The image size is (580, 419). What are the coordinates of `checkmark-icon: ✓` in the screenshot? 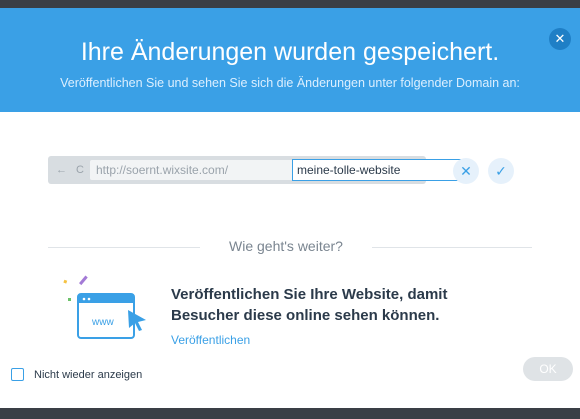 It's located at (501, 171).